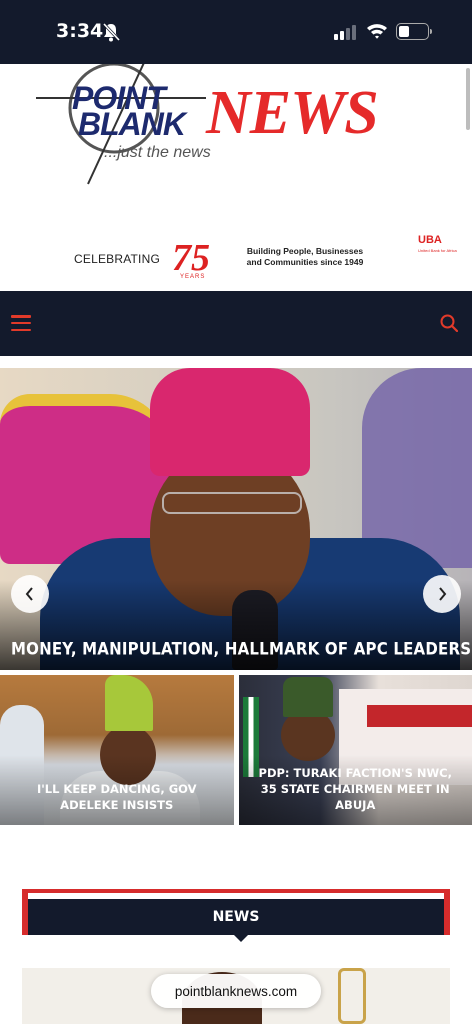 This screenshot has width=472, height=1024. Describe the element at coordinates (157, 152) in the screenshot. I see `logo-tagline: ...just the news` at that location.